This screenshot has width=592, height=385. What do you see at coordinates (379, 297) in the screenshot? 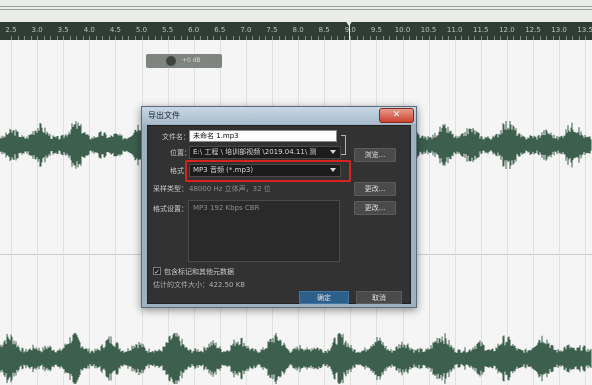
I see `cancel-button: 取消` at bounding box center [379, 297].